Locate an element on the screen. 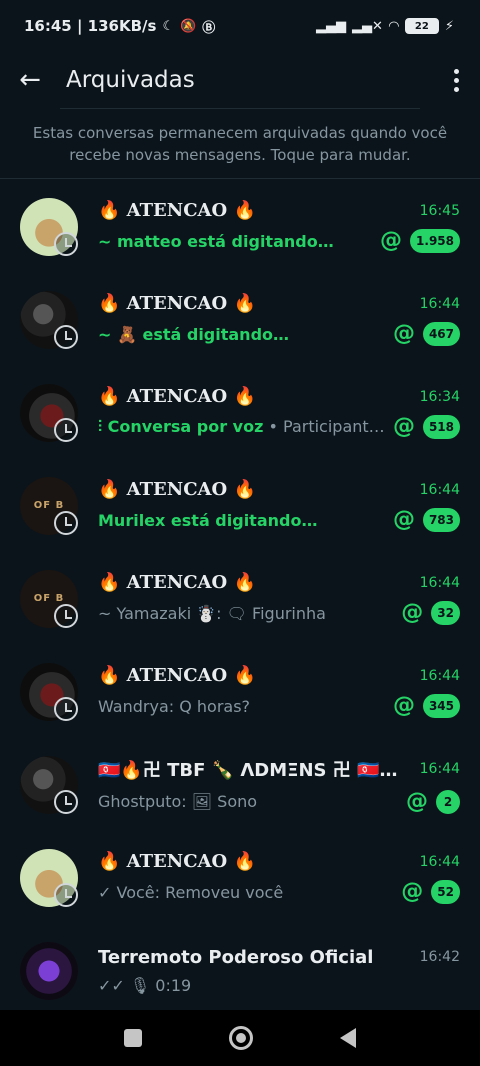 The width and height of the screenshot is (480, 1066). chat-preview: Ghostputo: 🖼 Sono is located at coordinates (178, 801).